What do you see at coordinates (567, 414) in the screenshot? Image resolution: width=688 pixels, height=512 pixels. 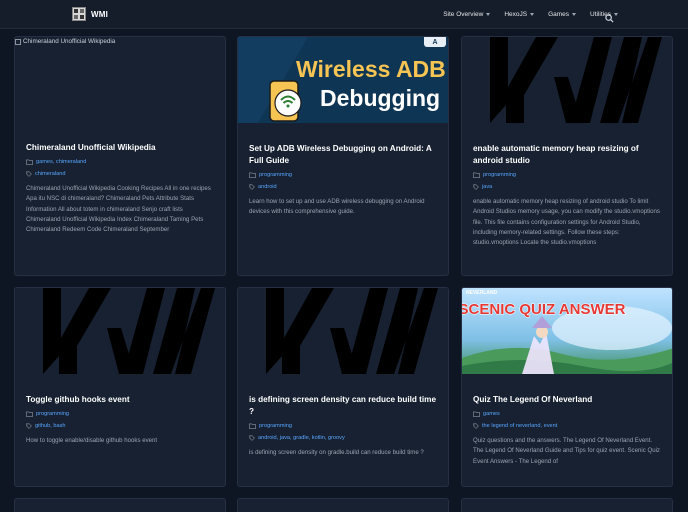 I see `post-categories: games` at bounding box center [567, 414].